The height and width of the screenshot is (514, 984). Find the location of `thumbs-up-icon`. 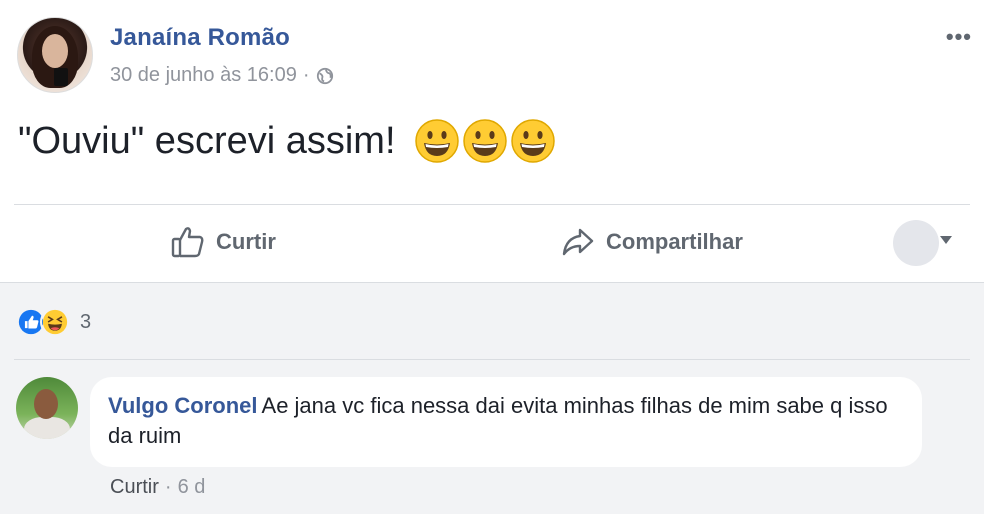

thumbs-up-icon is located at coordinates (187, 242).